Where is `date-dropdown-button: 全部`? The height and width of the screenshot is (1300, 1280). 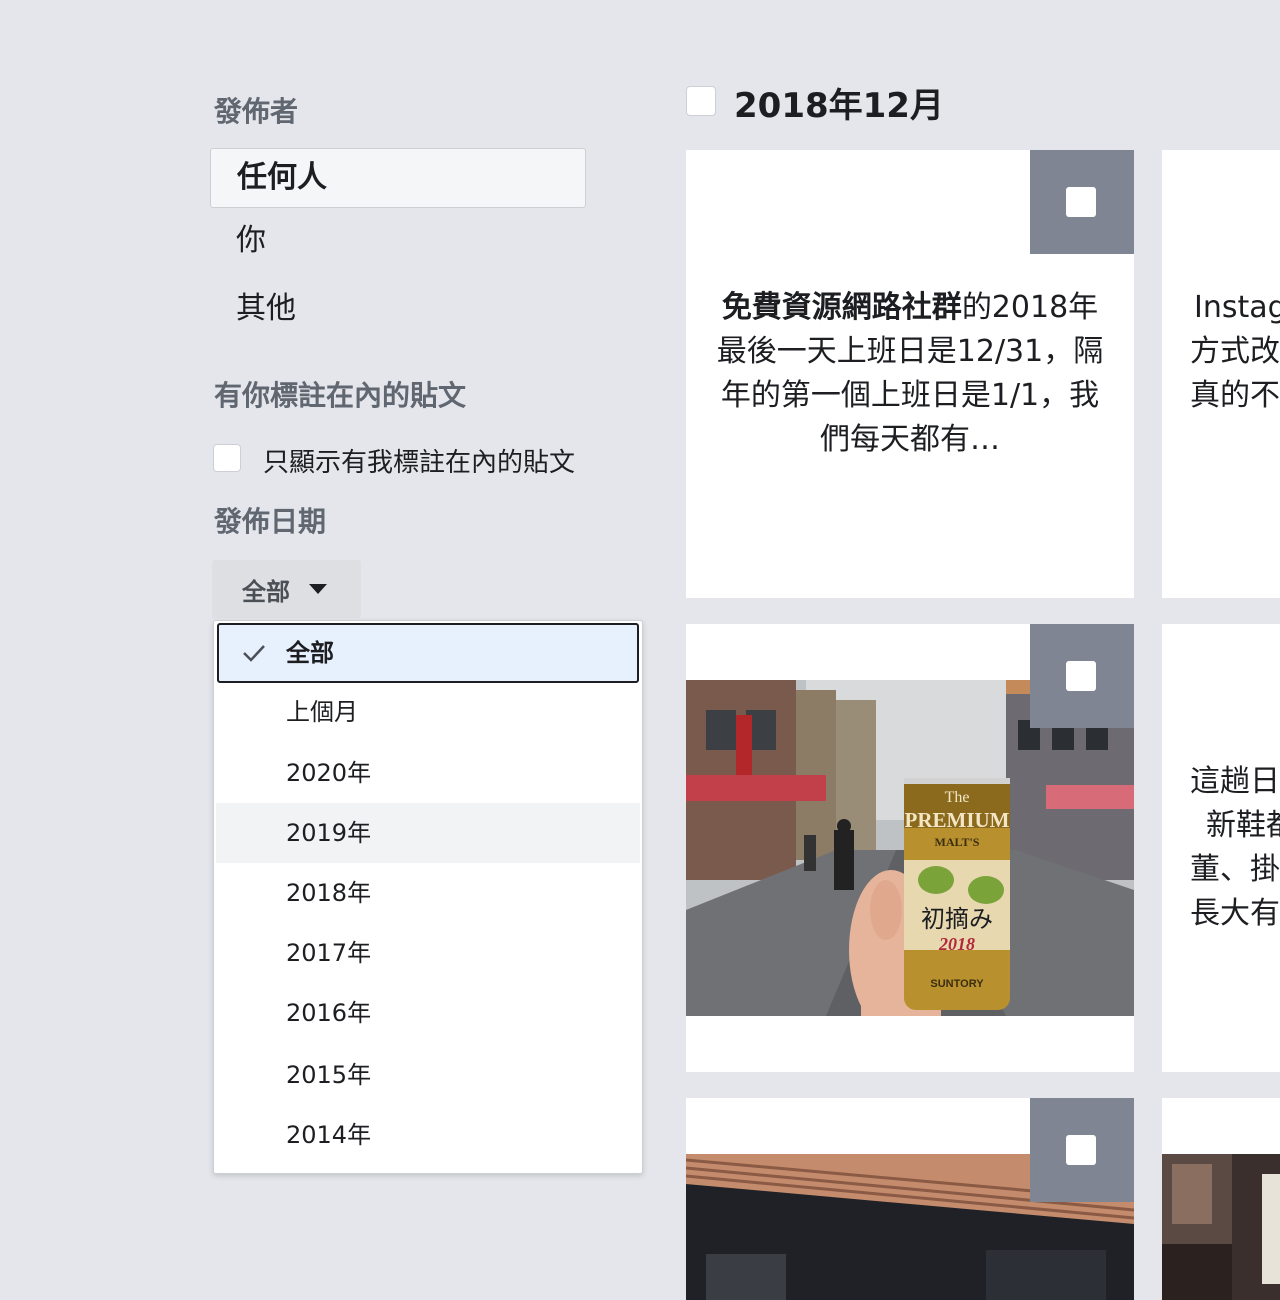 date-dropdown-button: 全部 is located at coordinates (286, 589).